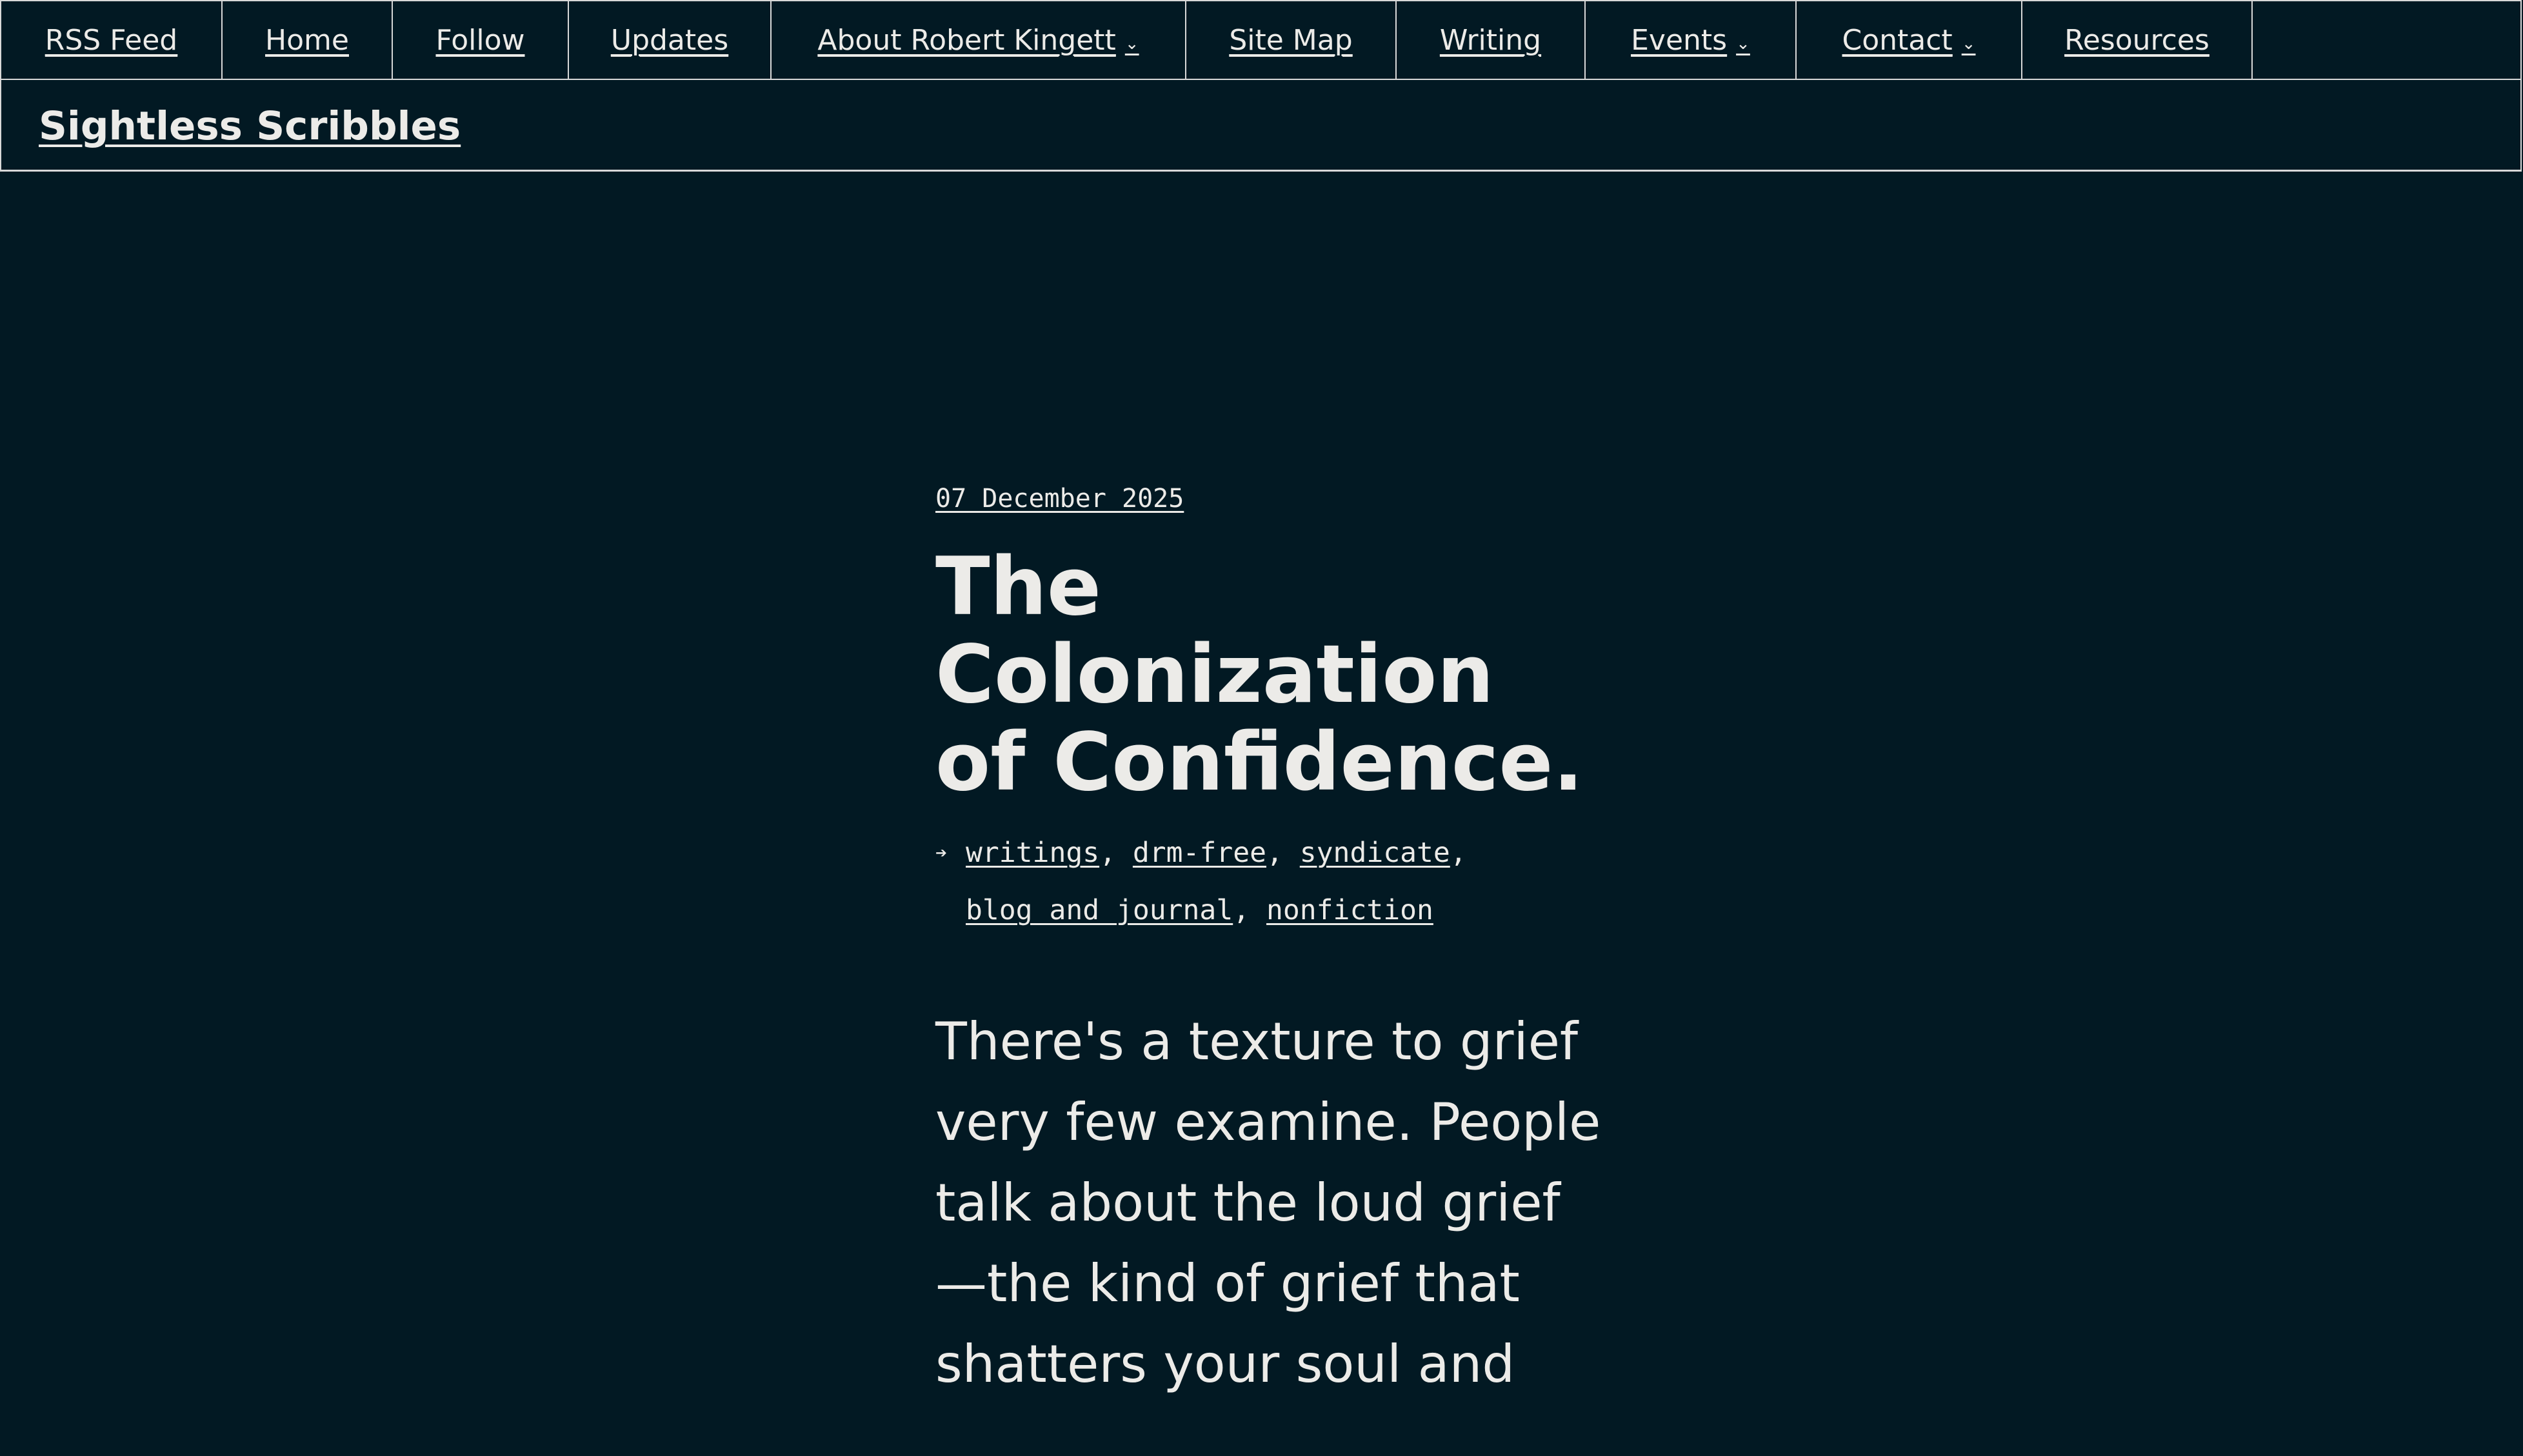  What do you see at coordinates (1259, 675) in the screenshot?
I see `post-title: The Colonization of Confidence.` at bounding box center [1259, 675].